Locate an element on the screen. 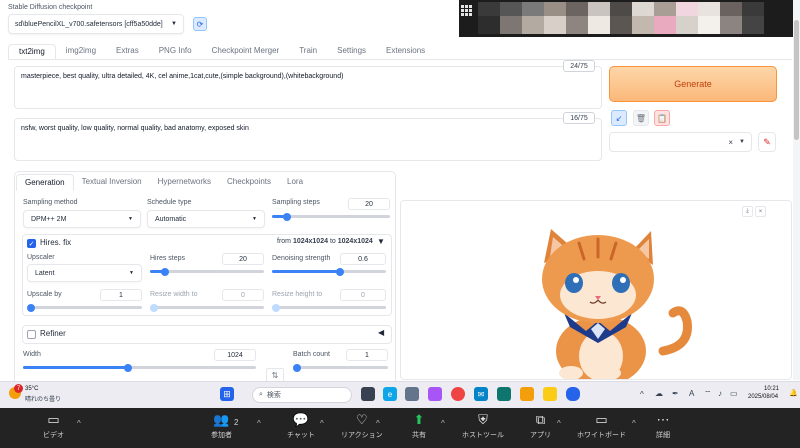 This screenshot has height=448, width=800. start-icon: ⊞ is located at coordinates (227, 394).